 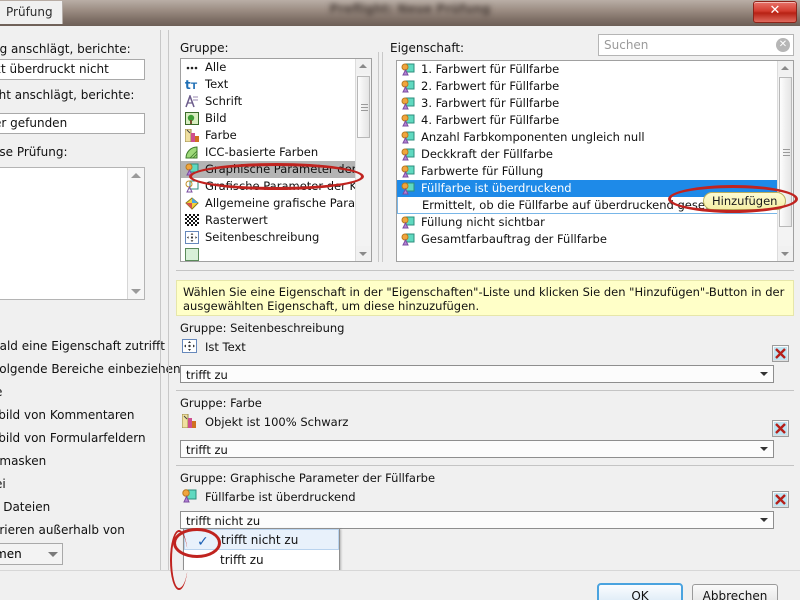 What do you see at coordinates (11, 554) in the screenshot?
I see `left-combo-value: men` at bounding box center [11, 554].